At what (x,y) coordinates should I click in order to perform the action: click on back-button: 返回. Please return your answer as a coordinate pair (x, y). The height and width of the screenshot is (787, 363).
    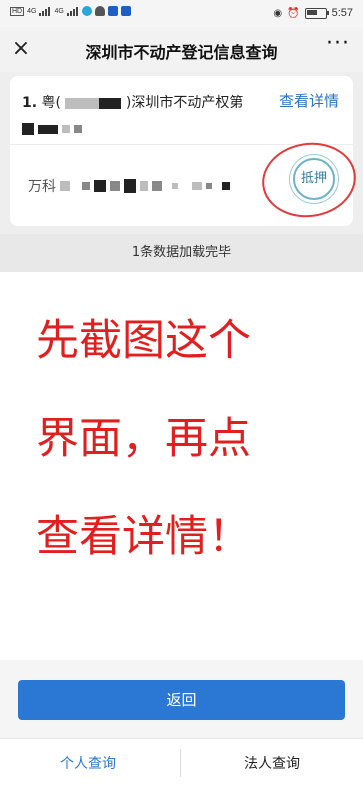
    Looking at the image, I should click on (181, 700).